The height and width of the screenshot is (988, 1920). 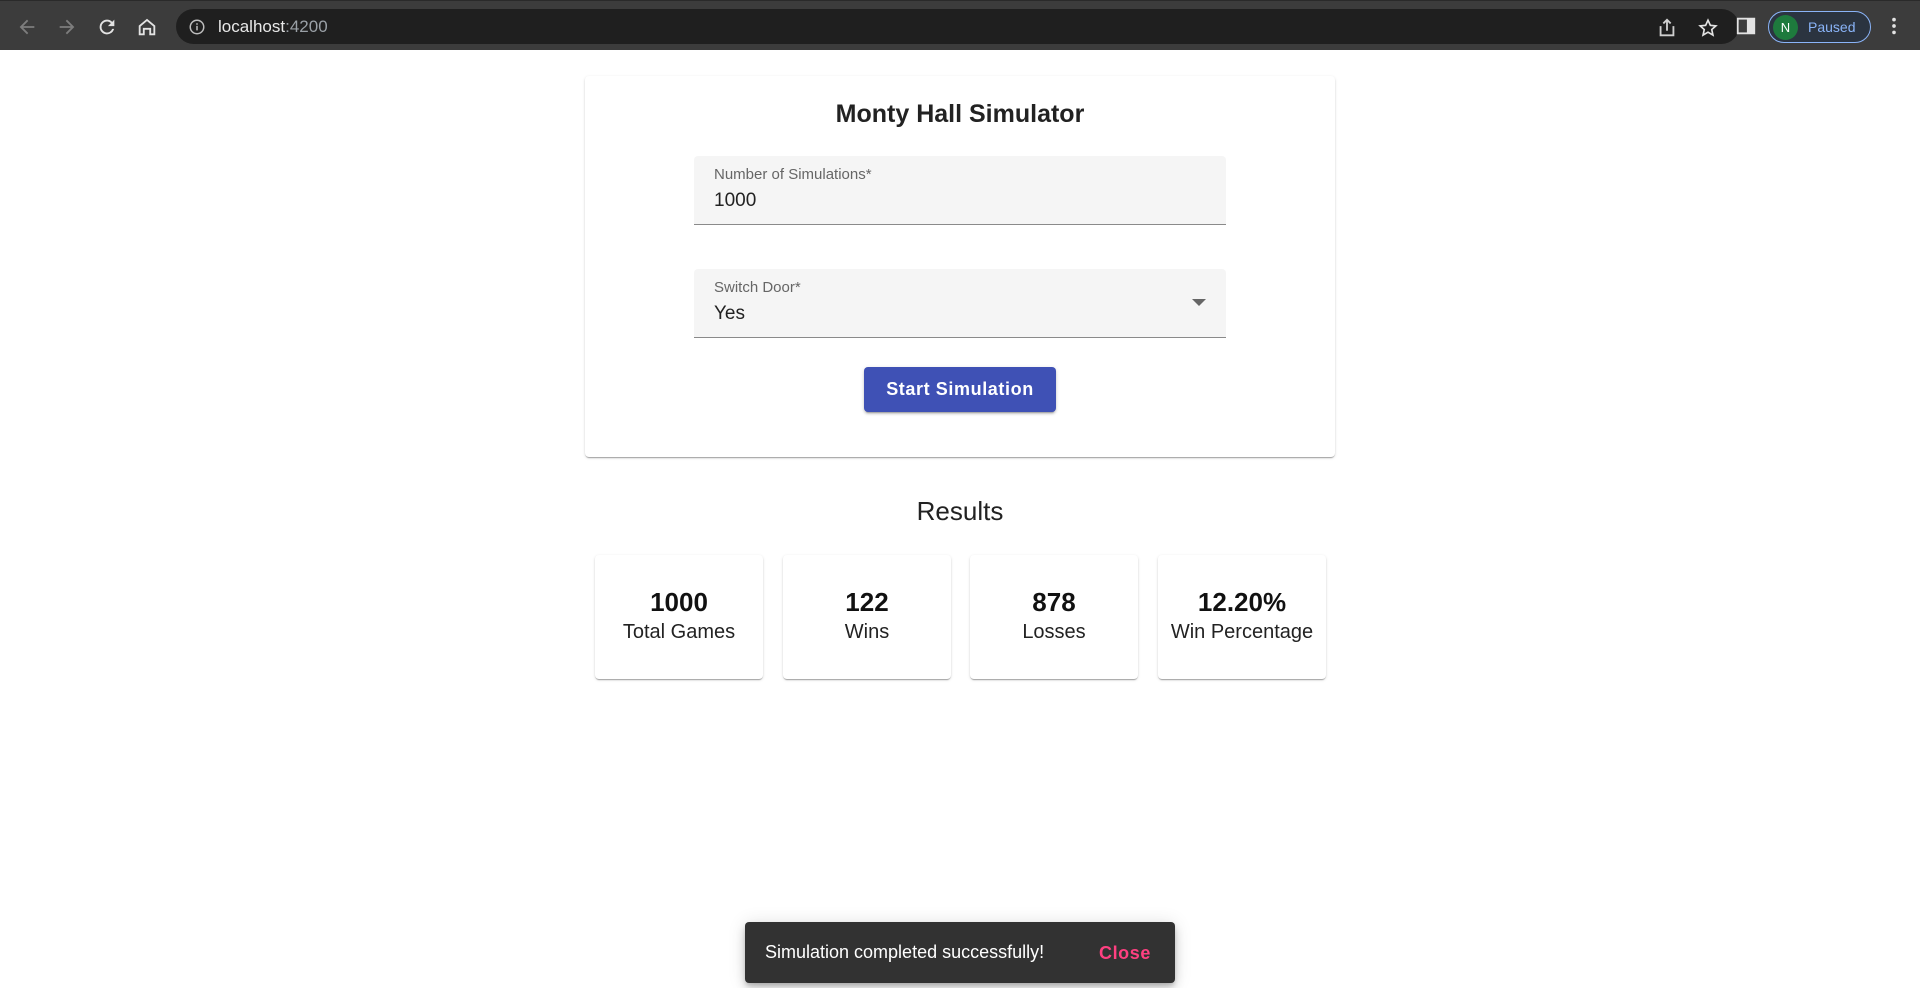 I want to click on page-title: Monty Hall Simulator, so click(x=960, y=114).